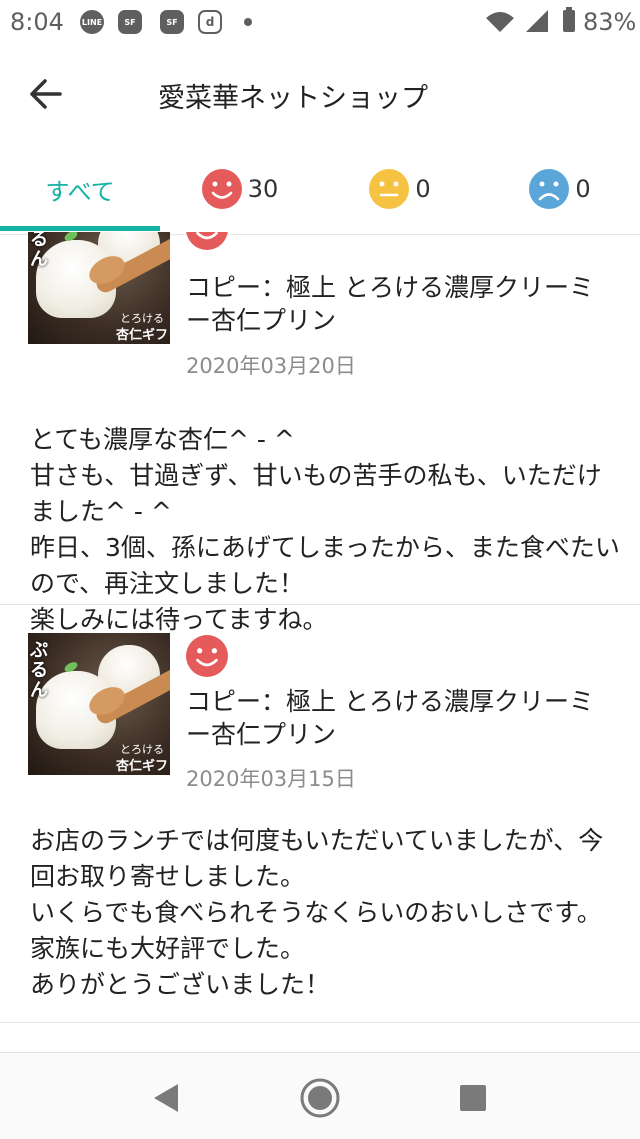  Describe the element at coordinates (500, 22) in the screenshot. I see `wifi-icon` at that location.